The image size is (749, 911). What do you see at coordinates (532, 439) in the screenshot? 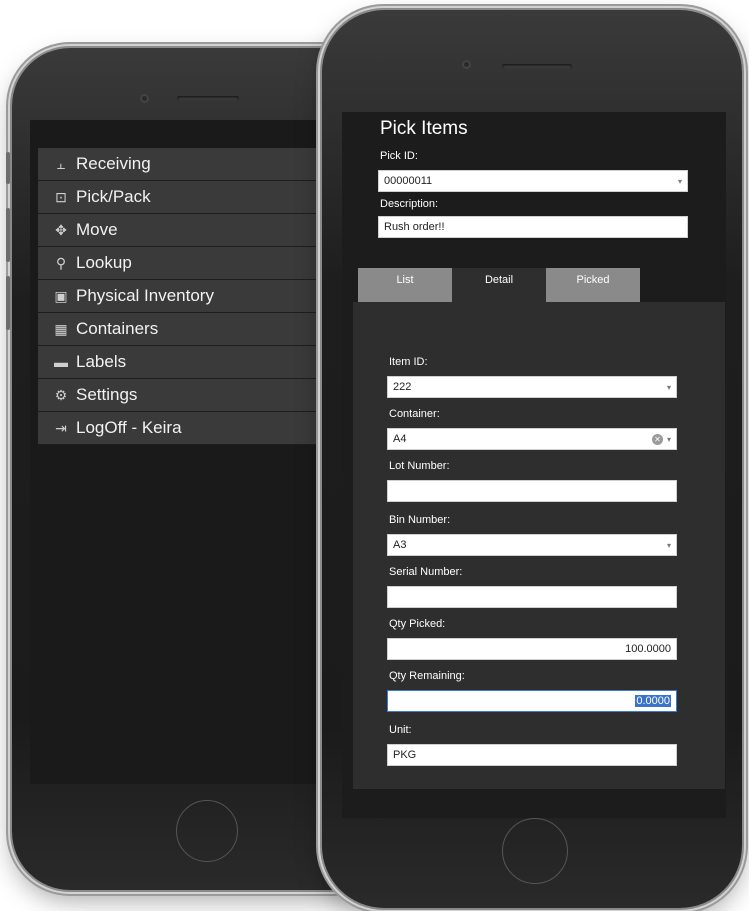
I see `container-dropdown: A4 ✕ ▾` at bounding box center [532, 439].